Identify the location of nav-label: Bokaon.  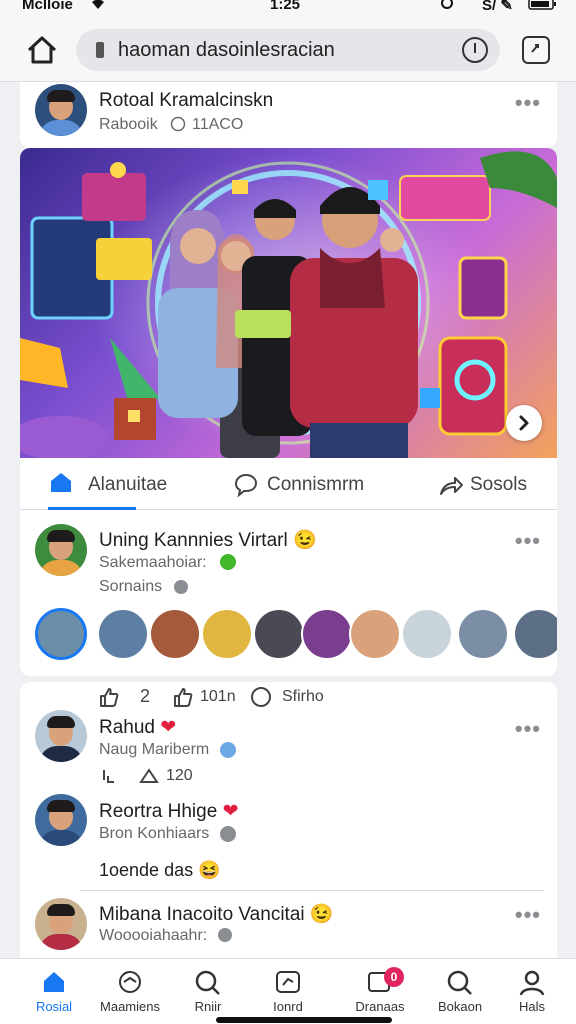
(460, 1006).